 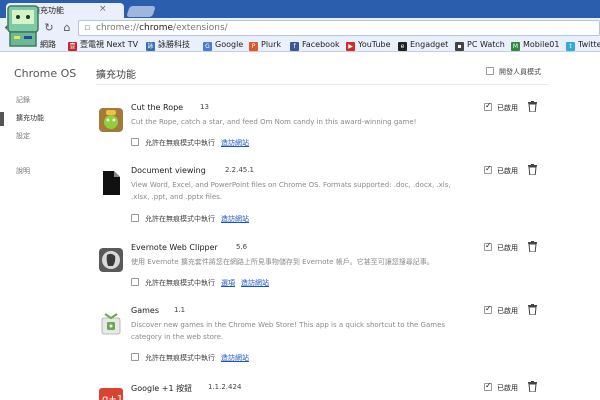 I want to click on facebook-icon: f, so click(x=294, y=46).